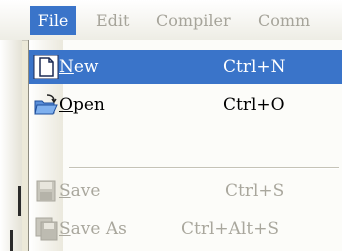 This screenshot has width=342, height=251. I want to click on menu-item-shortcut: Ctrl+S, so click(255, 191).